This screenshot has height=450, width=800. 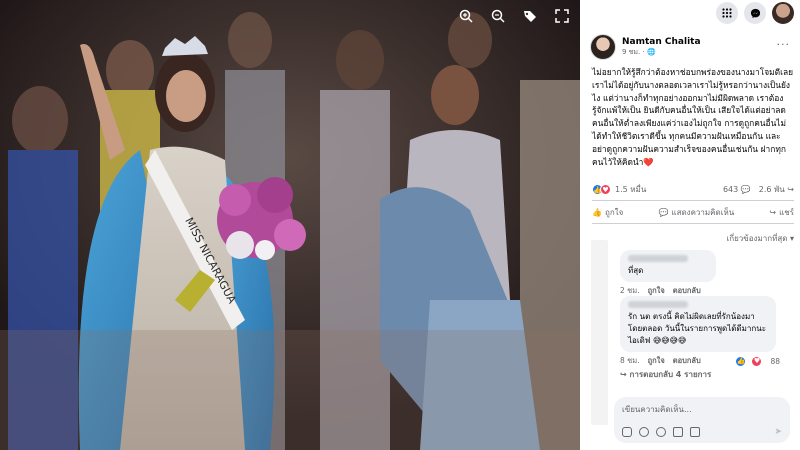 I want to click on comment-count: 643 💬, so click(x=737, y=189).